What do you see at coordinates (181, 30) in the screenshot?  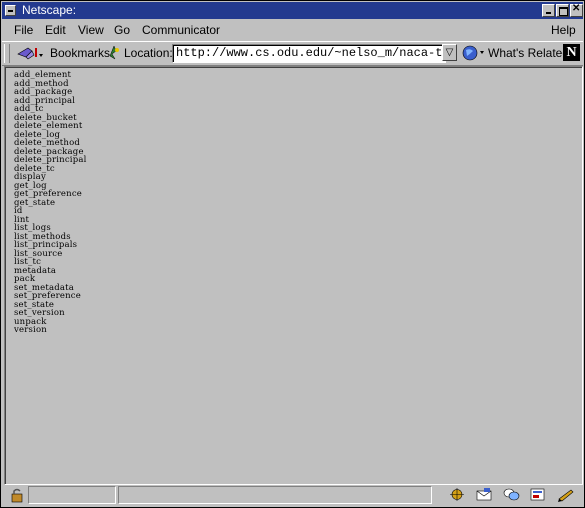 I see `menu-communicator: Communicator` at bounding box center [181, 30].